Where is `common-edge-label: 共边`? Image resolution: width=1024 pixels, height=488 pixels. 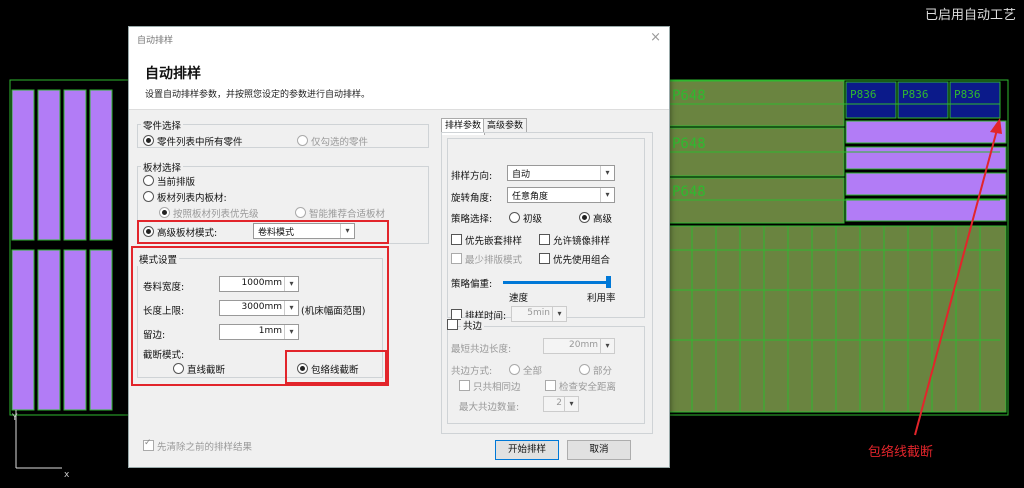 common-edge-label: 共边 is located at coordinates (473, 325).